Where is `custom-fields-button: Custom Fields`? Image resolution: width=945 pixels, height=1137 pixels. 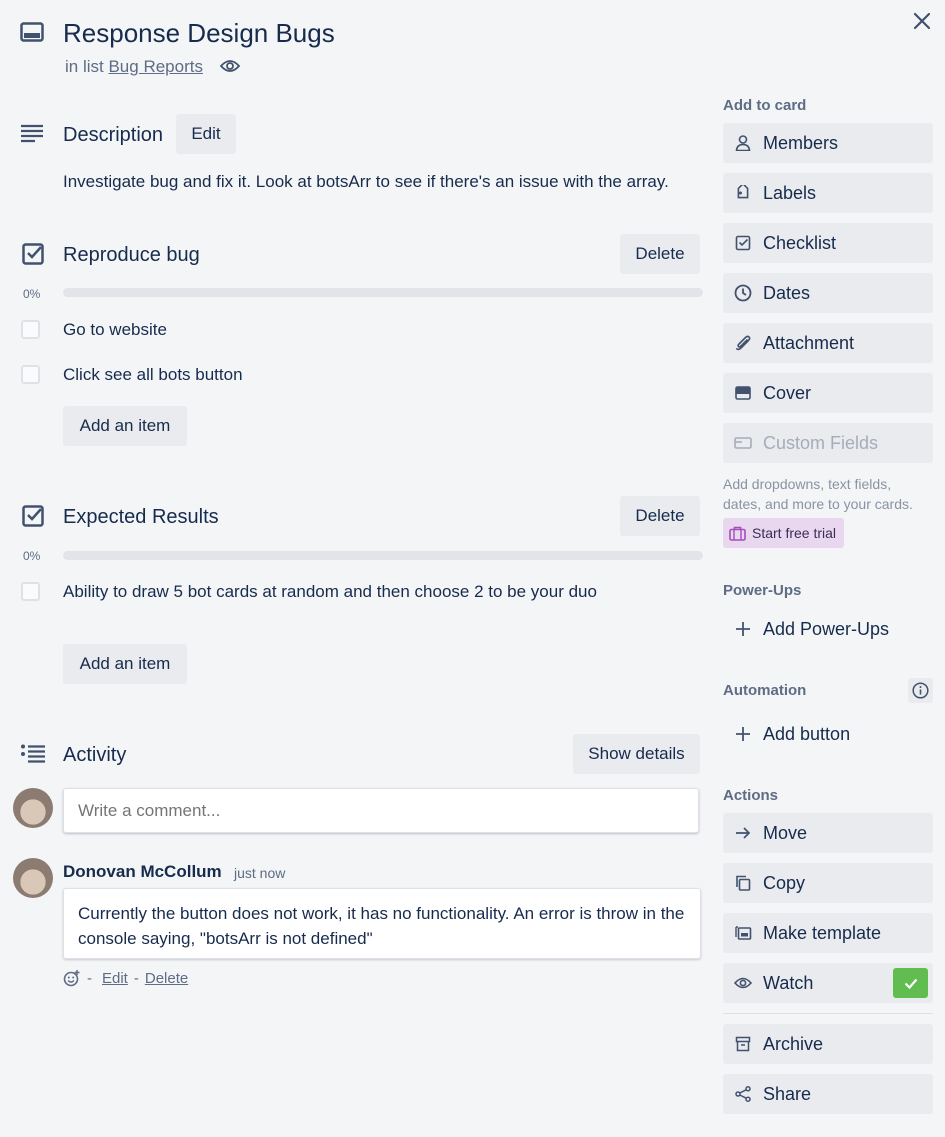
custom-fields-button: Custom Fields is located at coordinates (828, 443).